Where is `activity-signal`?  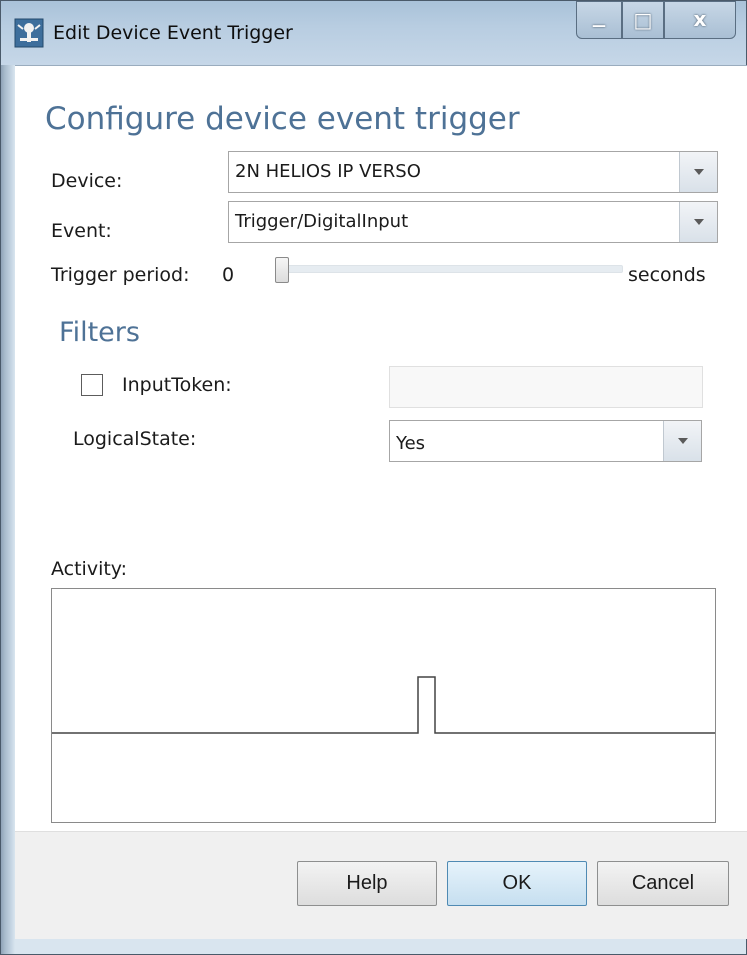 activity-signal is located at coordinates (383, 705).